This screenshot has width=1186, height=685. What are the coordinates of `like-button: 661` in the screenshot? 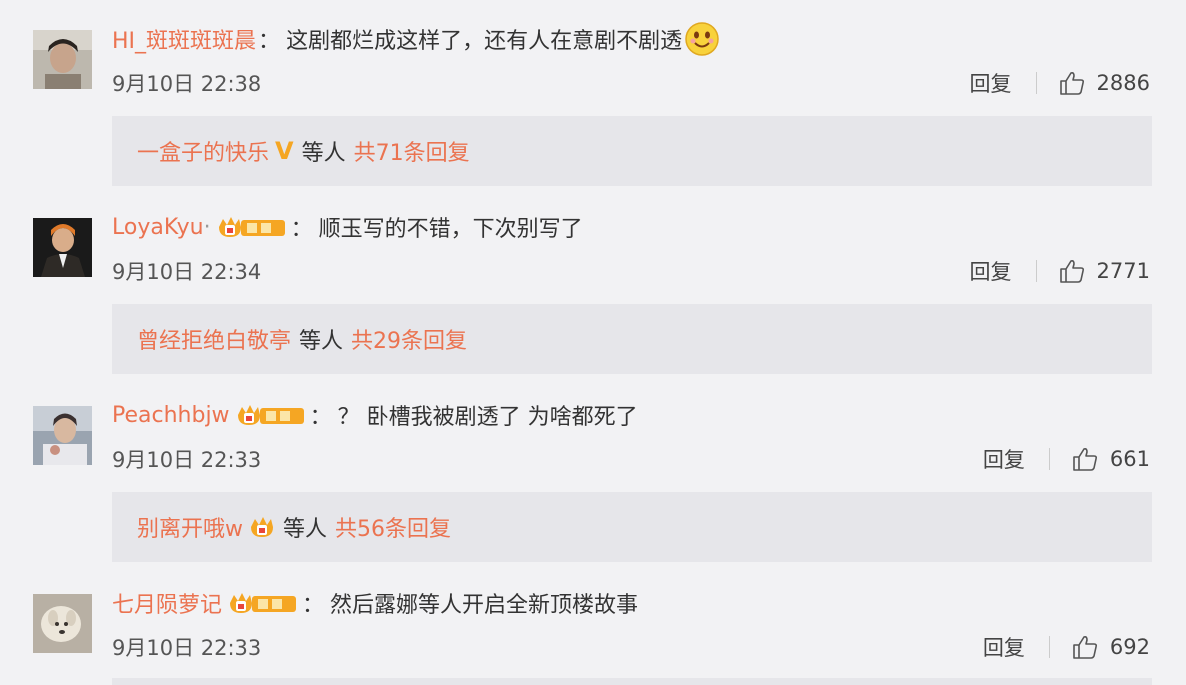 It's located at (1111, 459).